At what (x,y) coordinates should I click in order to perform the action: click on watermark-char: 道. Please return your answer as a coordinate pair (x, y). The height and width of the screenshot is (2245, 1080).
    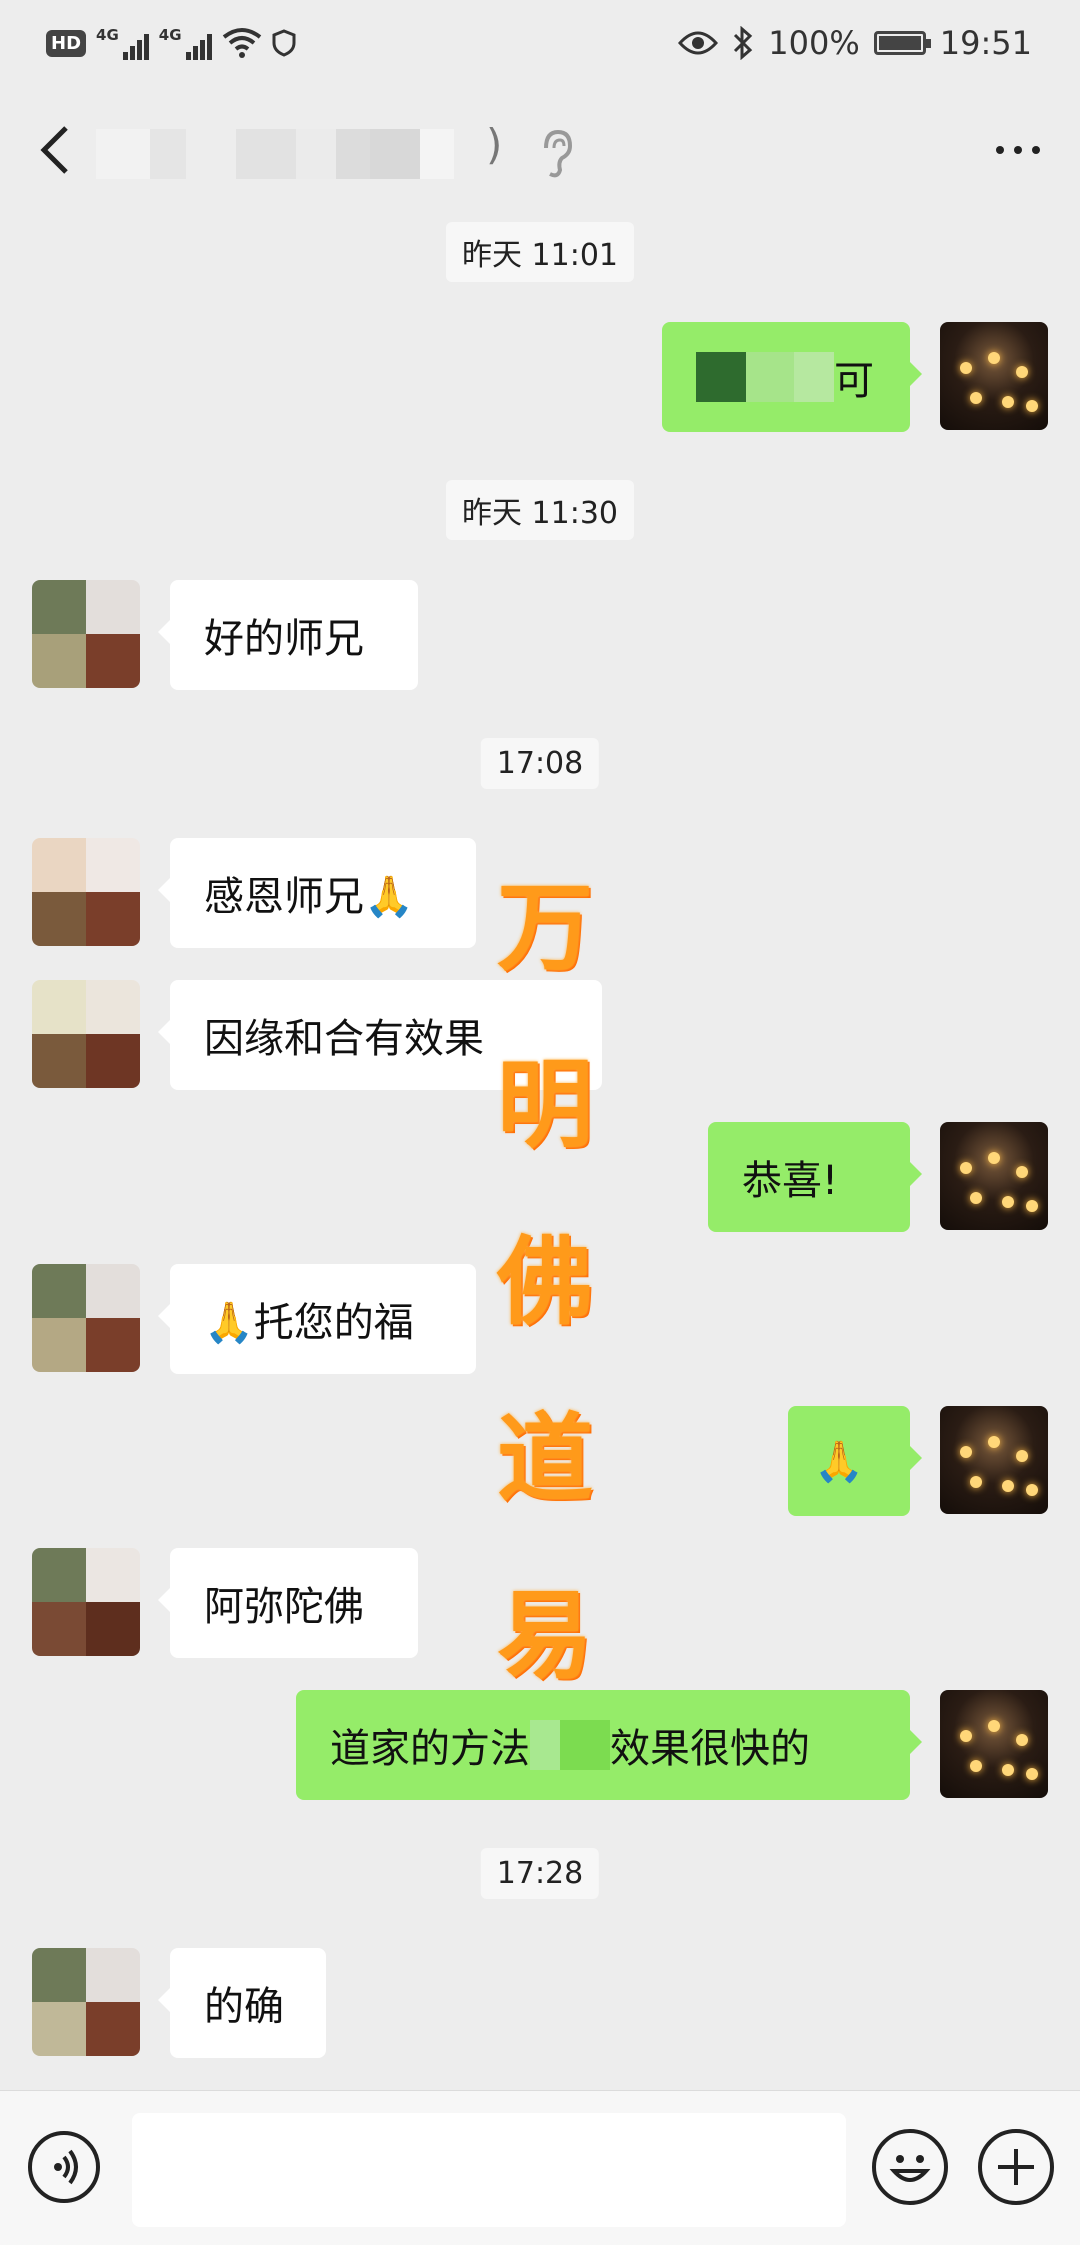
    Looking at the image, I should click on (545, 1458).